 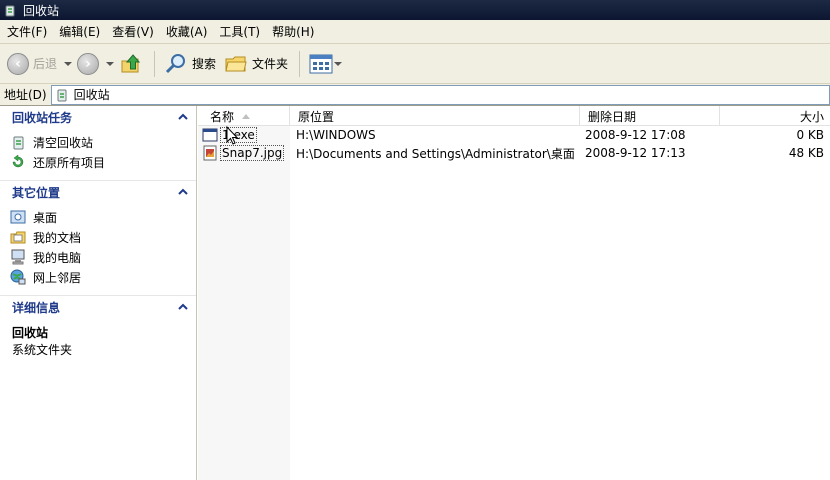 What do you see at coordinates (98, 334) in the screenshot?
I see `details-group: 详细信息 回收站 系统文件夹` at bounding box center [98, 334].